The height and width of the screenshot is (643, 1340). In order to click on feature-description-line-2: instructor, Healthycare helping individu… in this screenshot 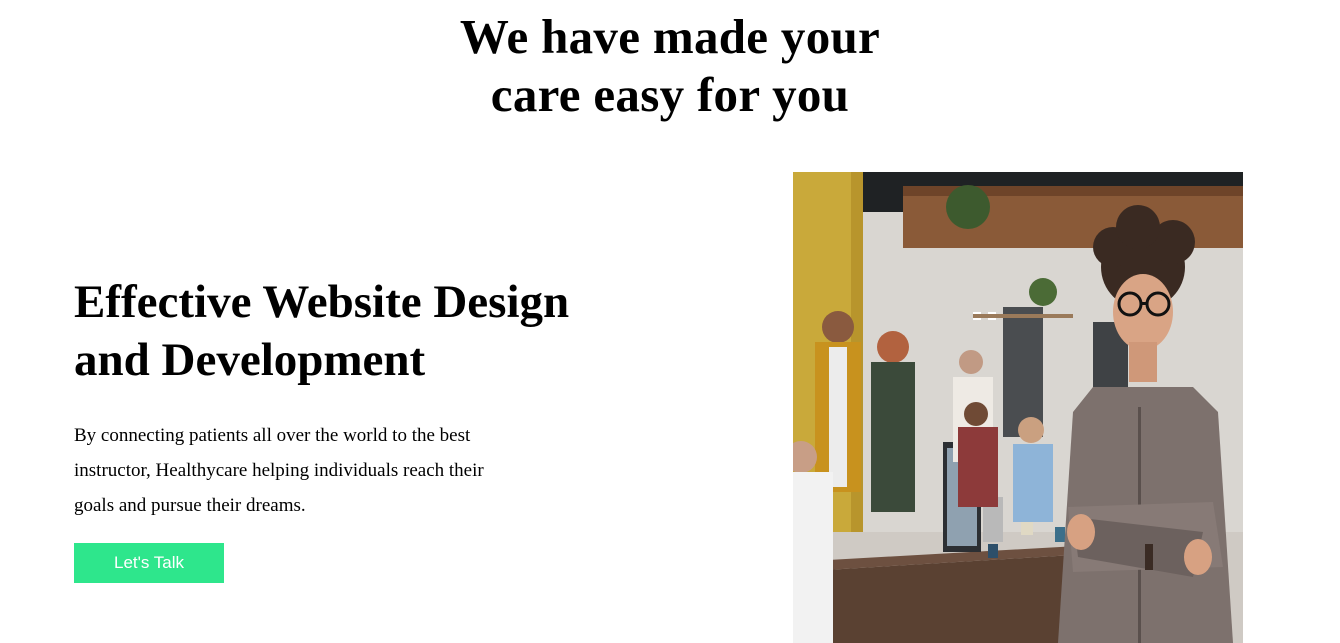, I will do `click(279, 470)`.